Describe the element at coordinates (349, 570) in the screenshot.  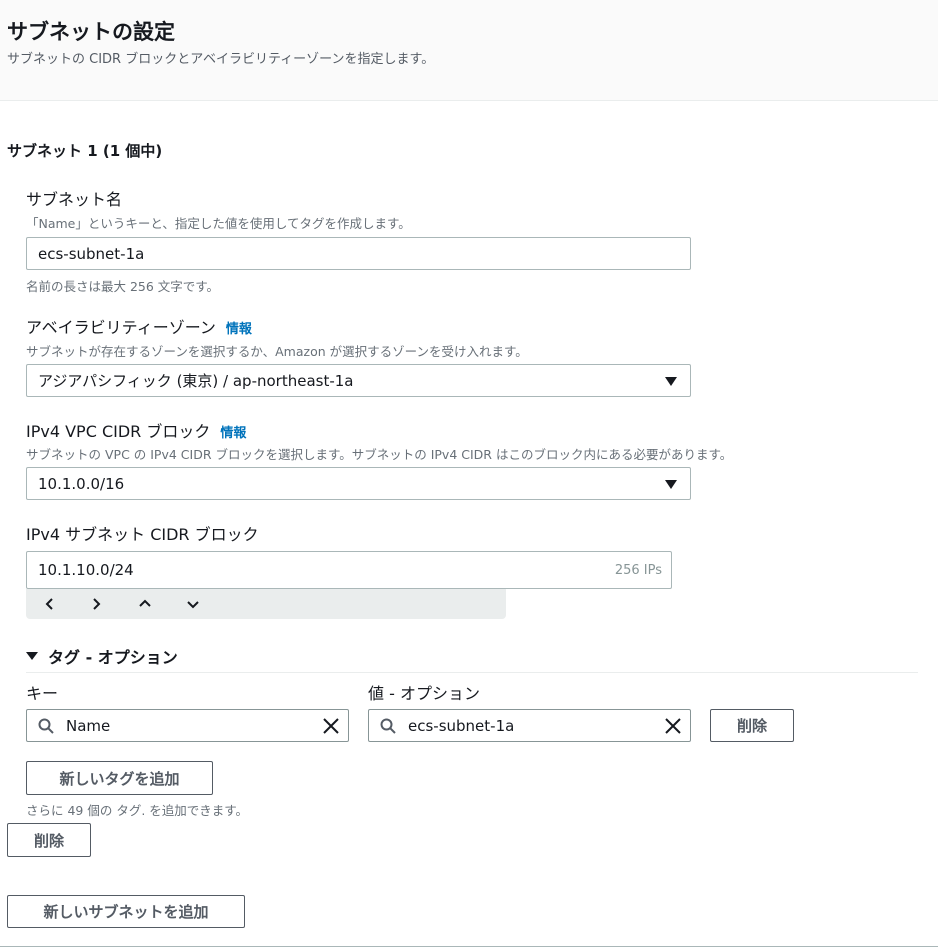
I see `subnet-cidr-input: 10.1.10.0/24 256 IPs` at that location.